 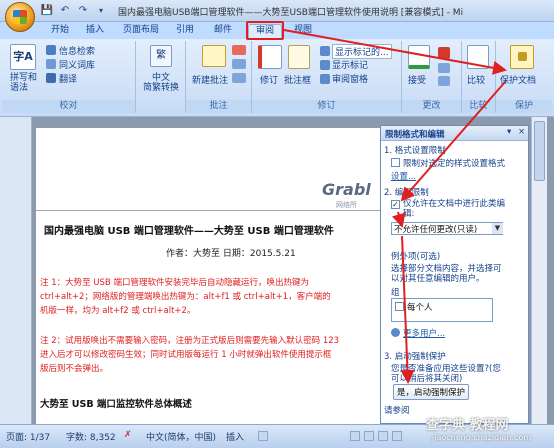 I want to click on s1-checkbox-label: 限制对选定的样式设置格式, so click(x=454, y=164).